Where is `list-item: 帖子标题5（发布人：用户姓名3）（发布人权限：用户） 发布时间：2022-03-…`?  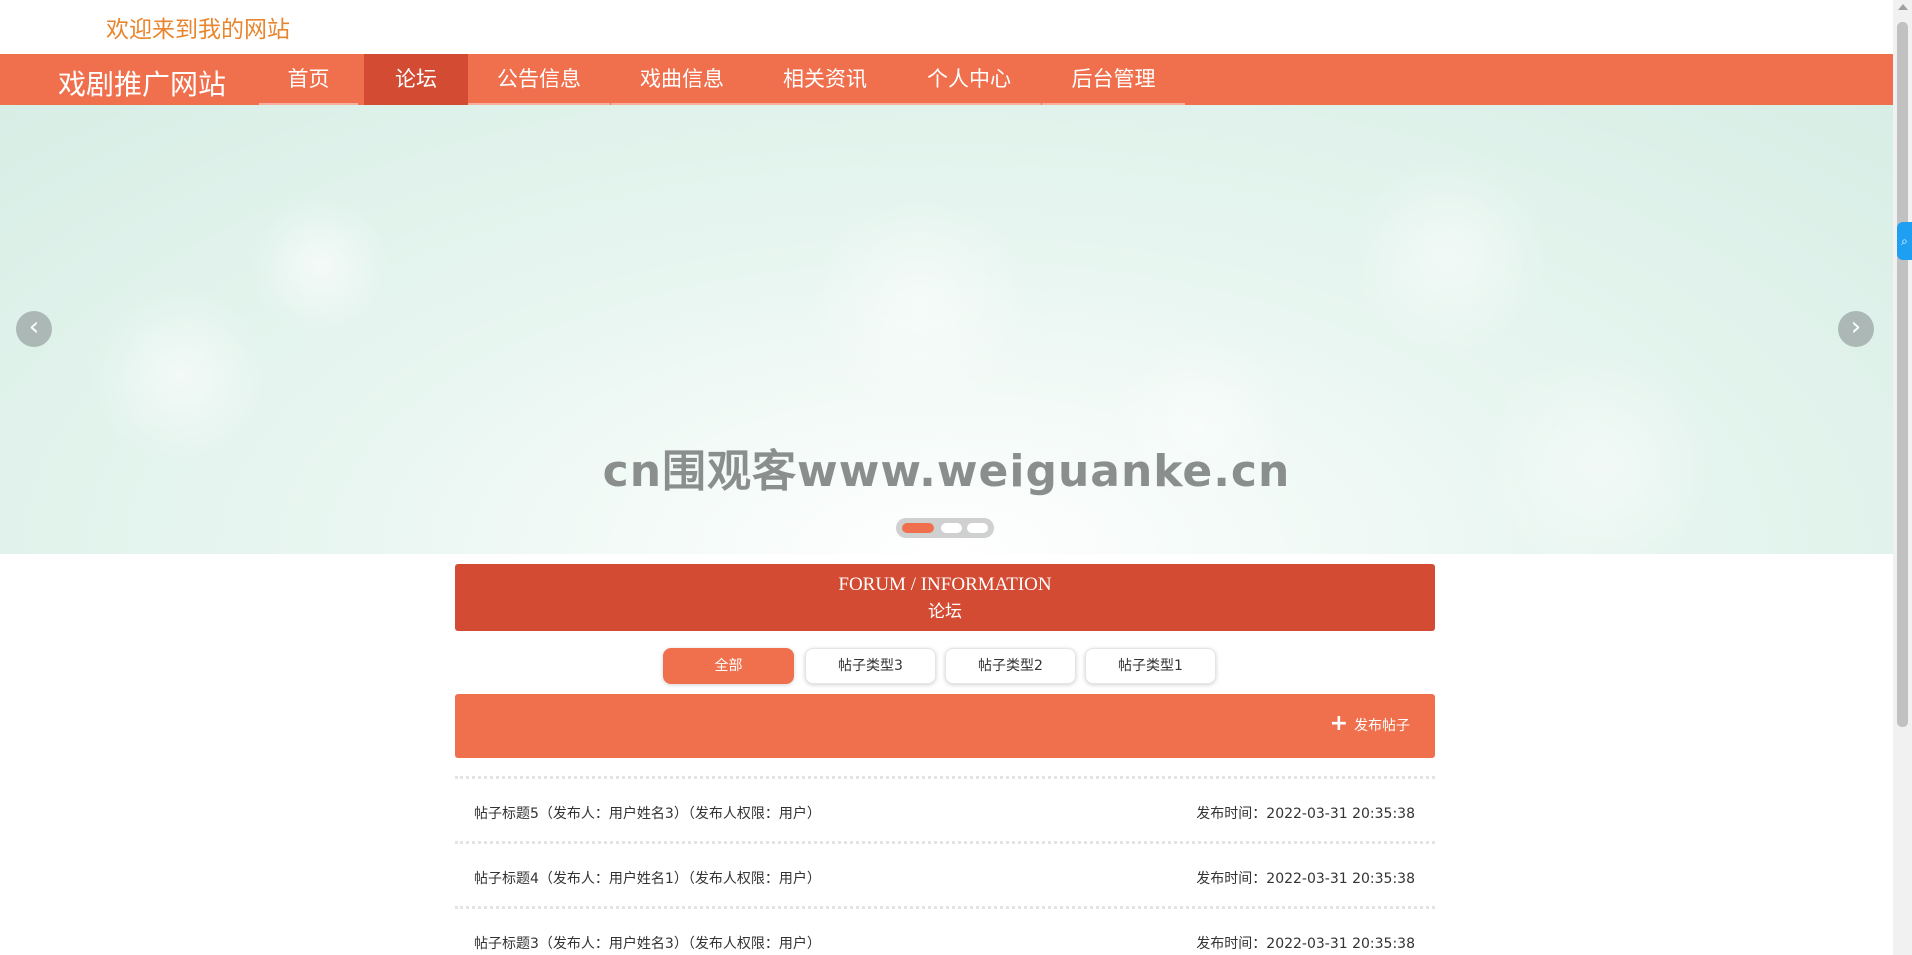
list-item: 帖子标题5（发布人：用户姓名3）（发布人权限：用户） 发布时间：2022-03-… is located at coordinates (945, 808).